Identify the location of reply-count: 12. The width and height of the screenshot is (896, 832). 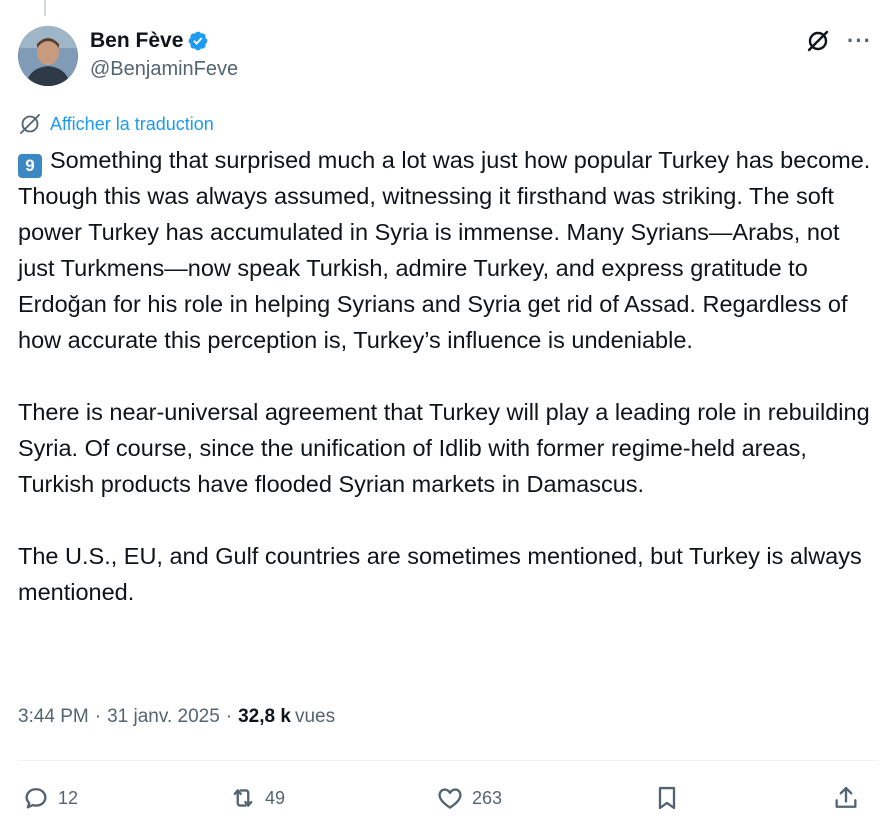
(68, 797).